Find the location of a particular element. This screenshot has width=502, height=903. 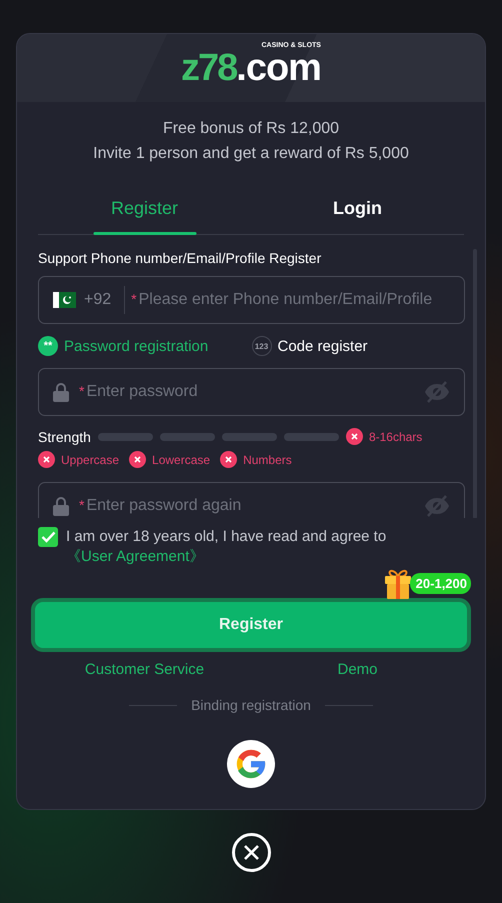

rule-label: 8-16chars is located at coordinates (395, 437).